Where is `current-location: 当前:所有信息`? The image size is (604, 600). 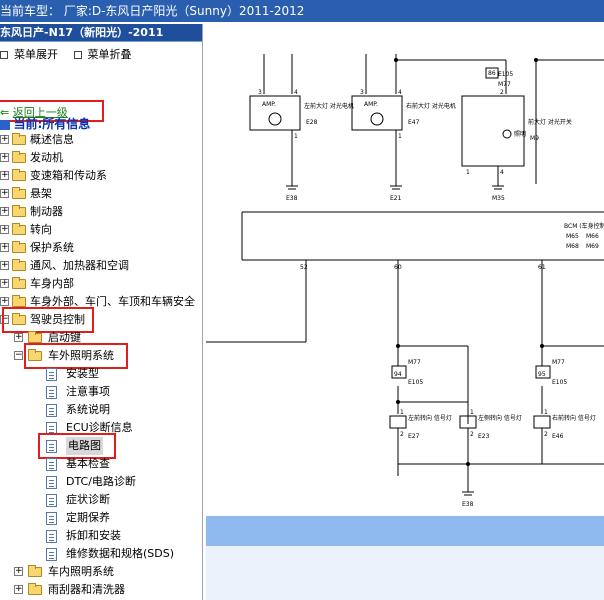
current-location: 当前:所有信息 is located at coordinates (52, 124).